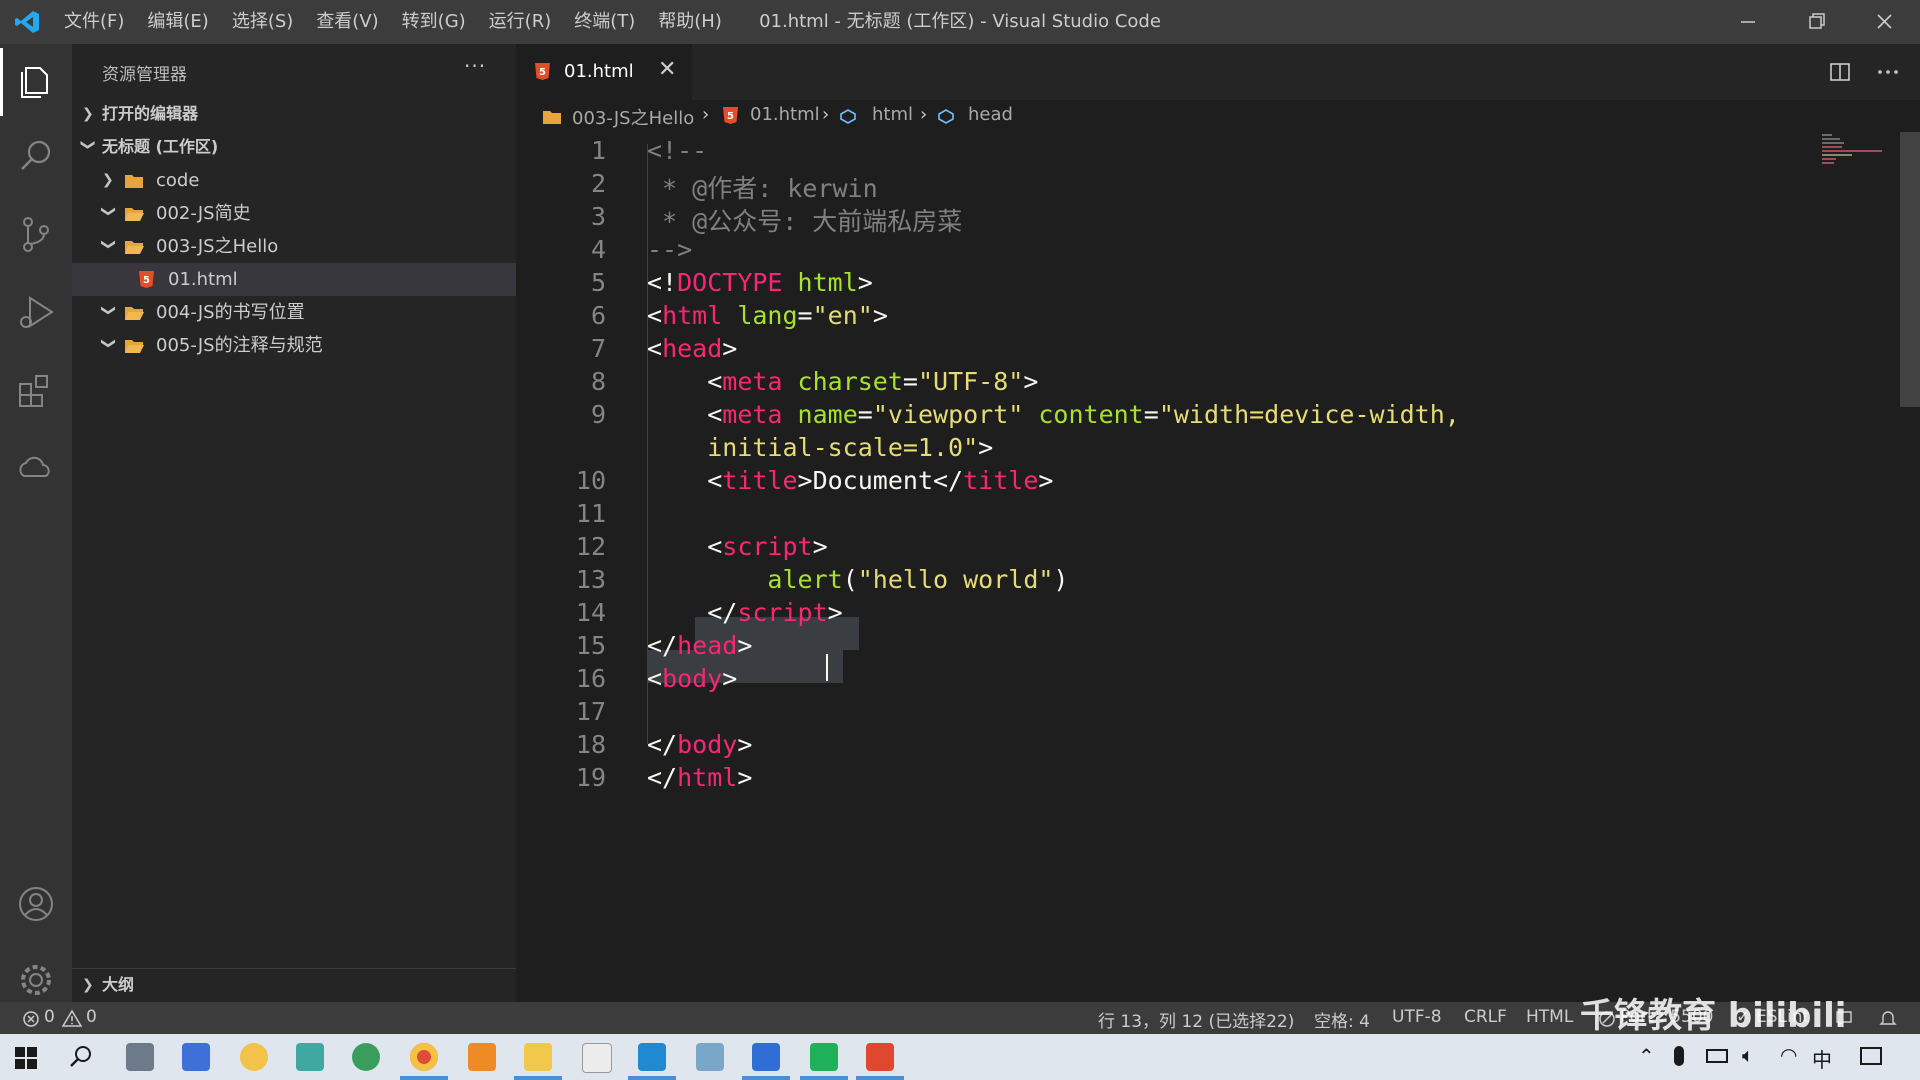 This screenshot has height=1080, width=1920. Describe the element at coordinates (108, 343) in the screenshot. I see `chevron-down-icon: ❯` at that location.